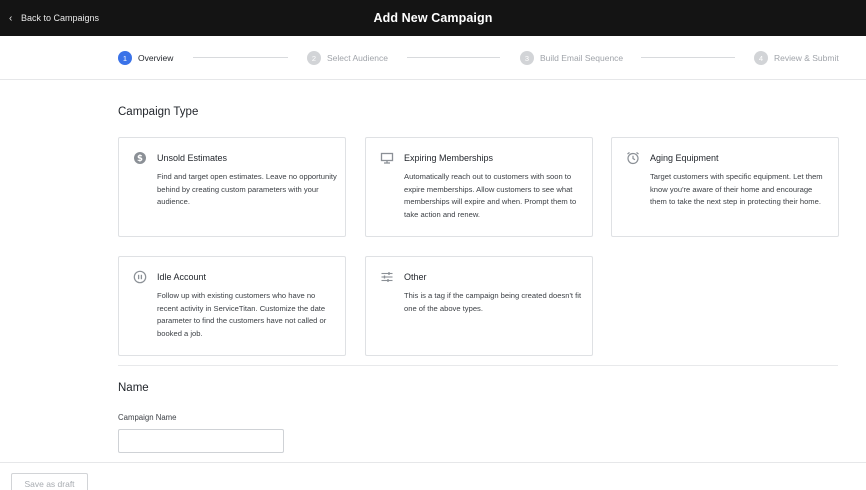 The width and height of the screenshot is (866, 490). Describe the element at coordinates (415, 277) in the screenshot. I see `card-title: Other` at that location.